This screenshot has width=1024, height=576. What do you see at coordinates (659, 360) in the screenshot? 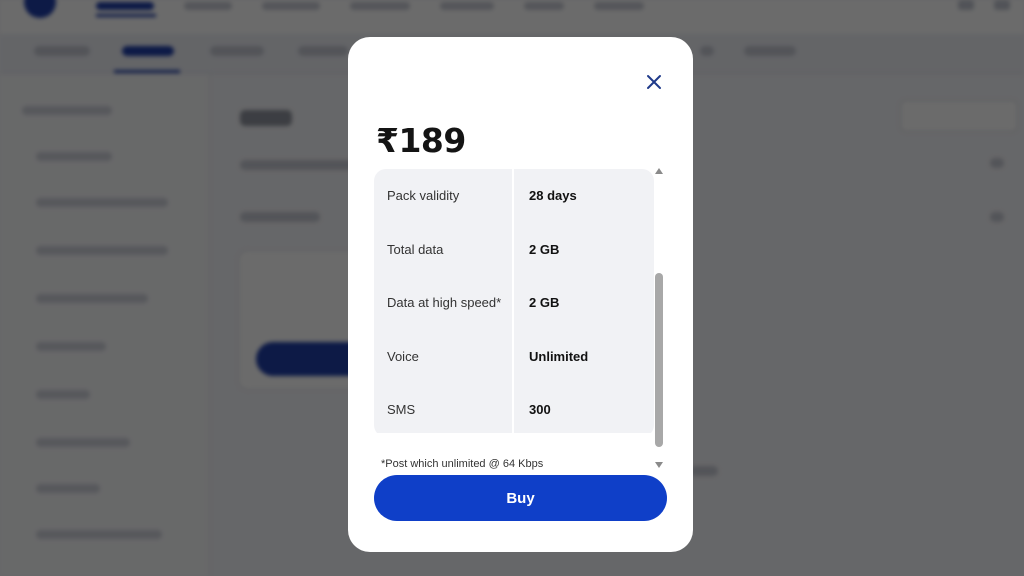
I see `scrollbar-thumb` at bounding box center [659, 360].